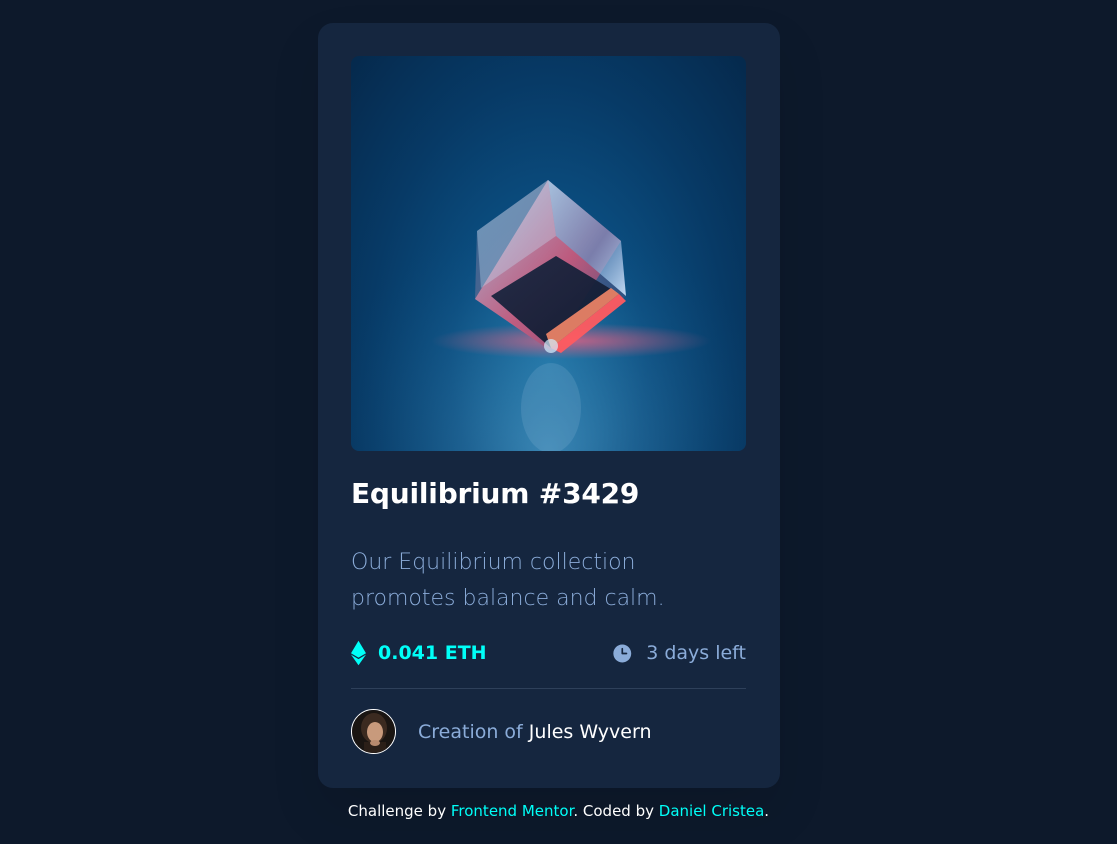 The image size is (1117, 844). Describe the element at coordinates (590, 732) in the screenshot. I see `creator-name-link: Jules Wyvern` at that location.